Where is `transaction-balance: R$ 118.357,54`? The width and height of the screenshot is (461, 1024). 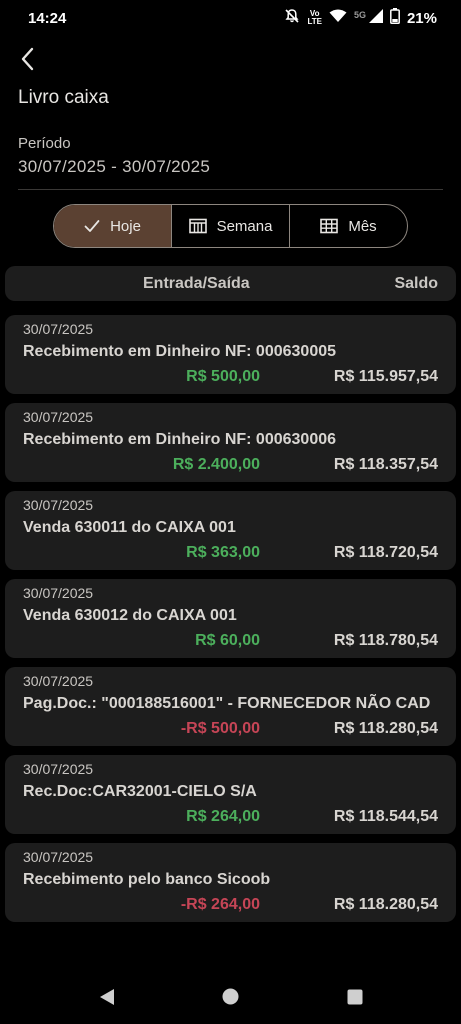 transaction-balance: R$ 118.357,54 is located at coordinates (385, 464).